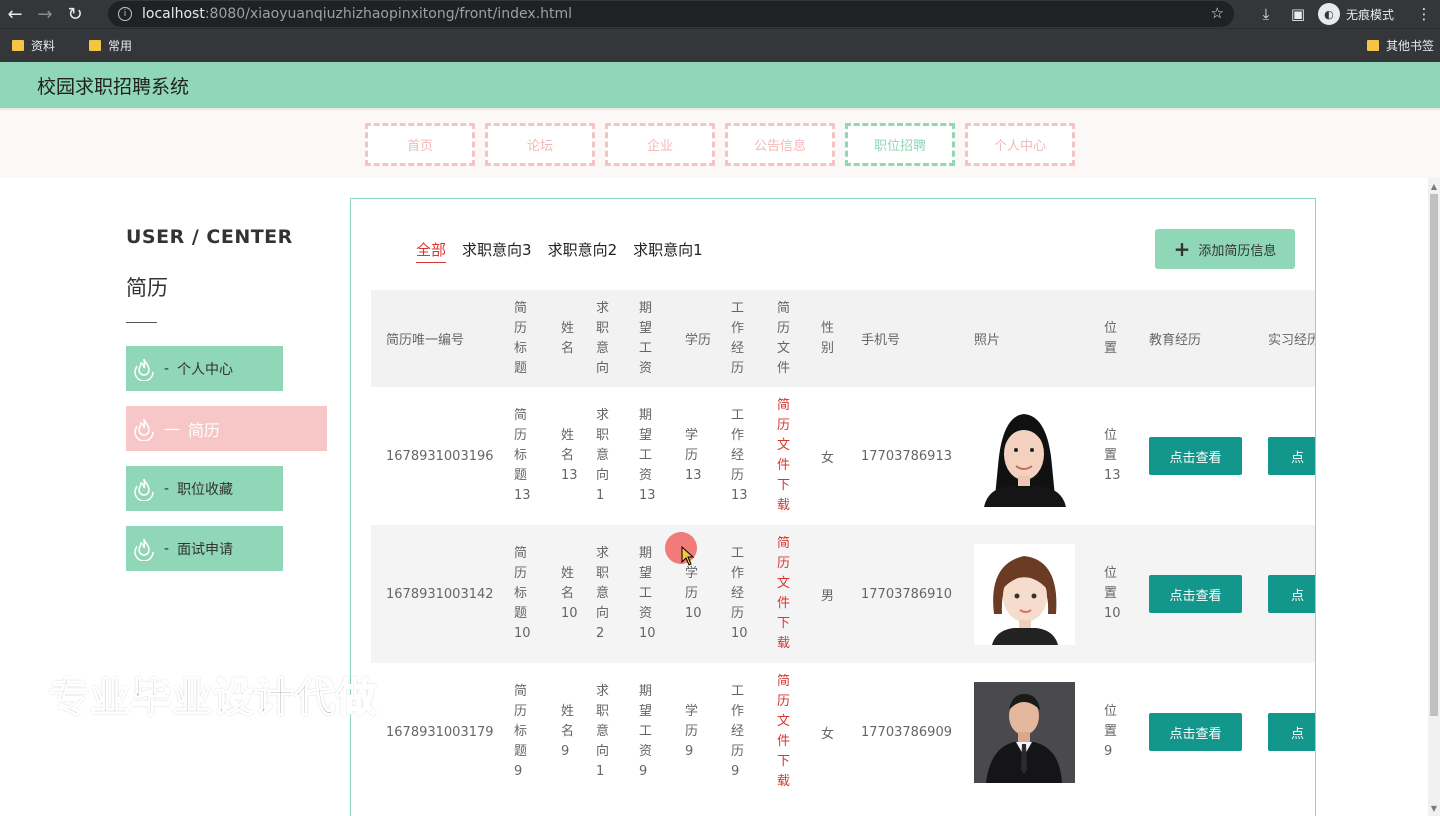 This screenshot has width=1440, height=816. What do you see at coordinates (693, 593) in the screenshot?
I see `cell-edu: 学历 10` at bounding box center [693, 593].